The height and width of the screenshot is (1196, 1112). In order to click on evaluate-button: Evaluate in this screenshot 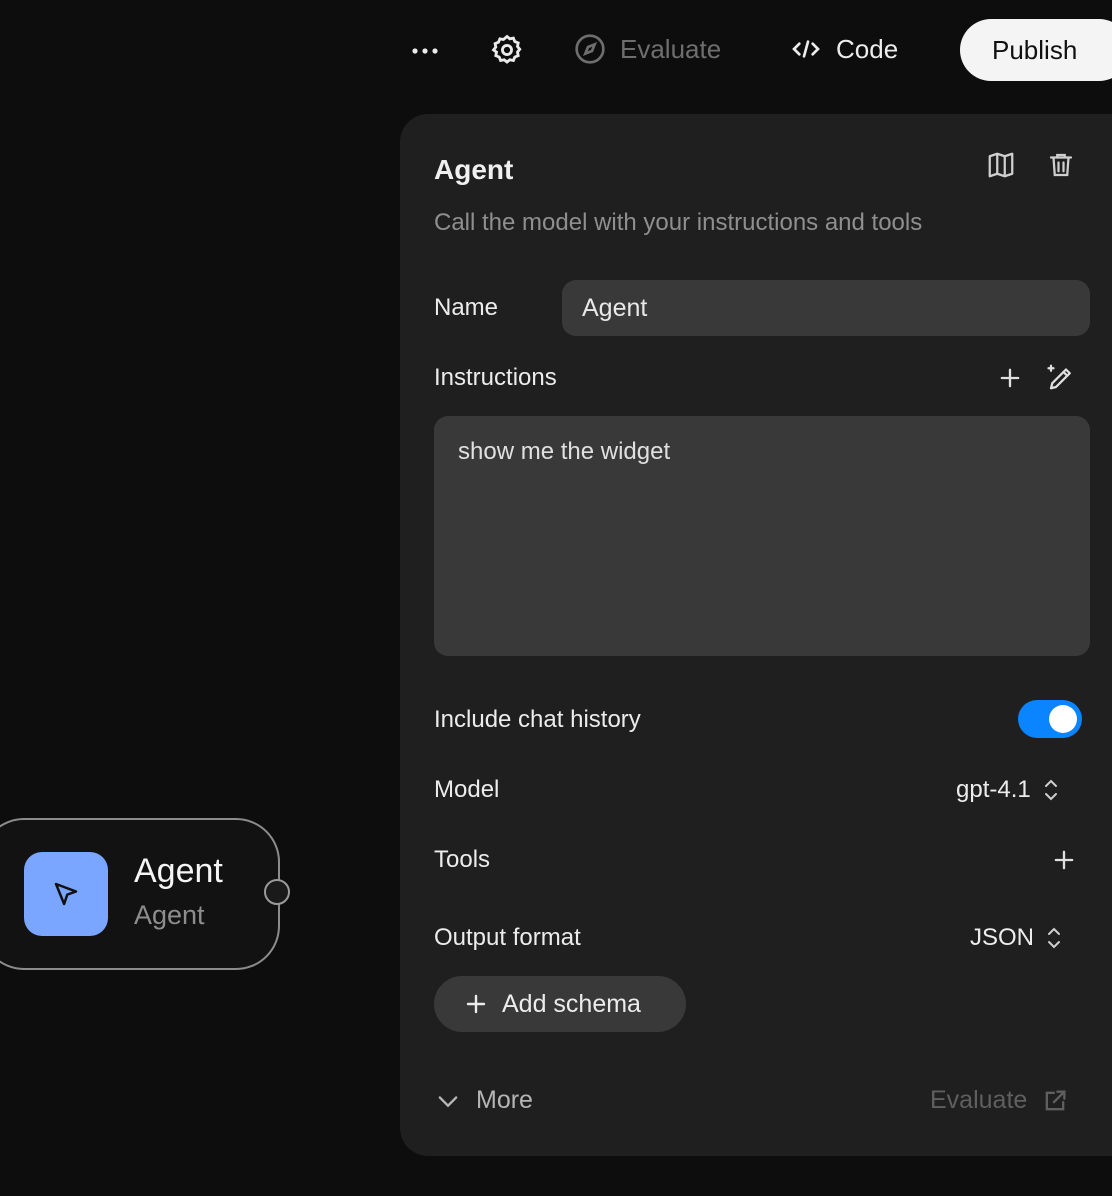, I will do `click(647, 49)`.